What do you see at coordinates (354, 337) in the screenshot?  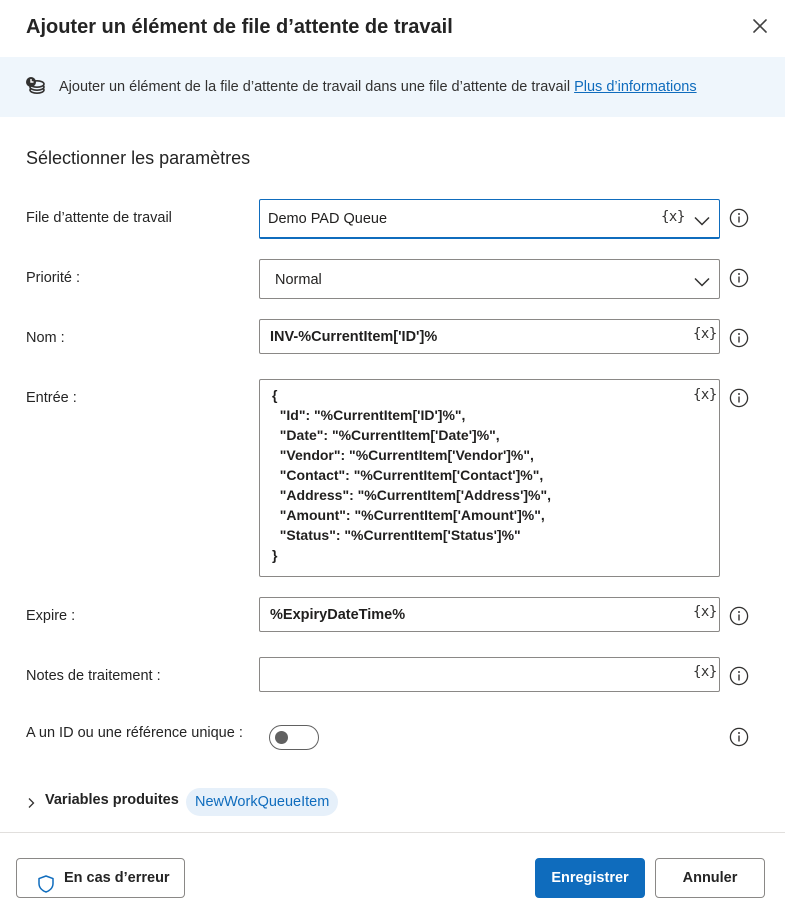 I see `name-value: INV-%CurrentItem['ID']%` at bounding box center [354, 337].